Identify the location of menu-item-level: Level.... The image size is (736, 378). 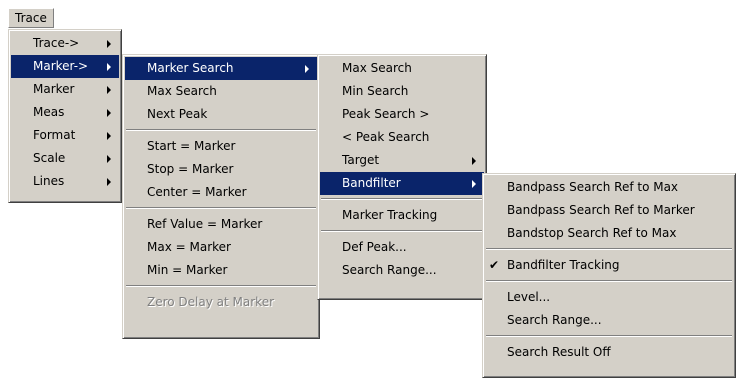
(609, 297).